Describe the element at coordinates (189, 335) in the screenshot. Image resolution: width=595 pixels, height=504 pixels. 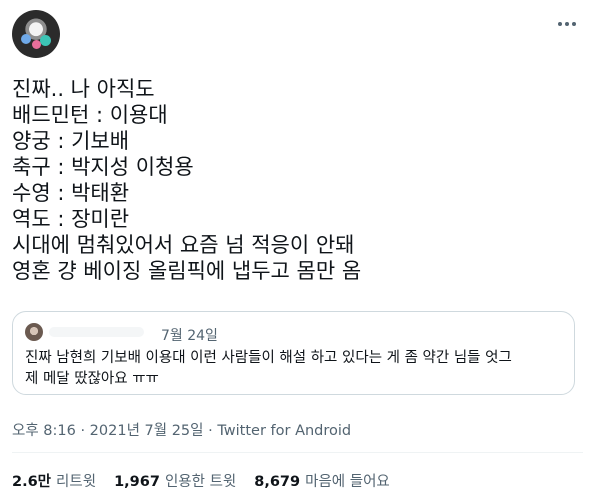
I see `quoted-date: 7월 24일` at that location.